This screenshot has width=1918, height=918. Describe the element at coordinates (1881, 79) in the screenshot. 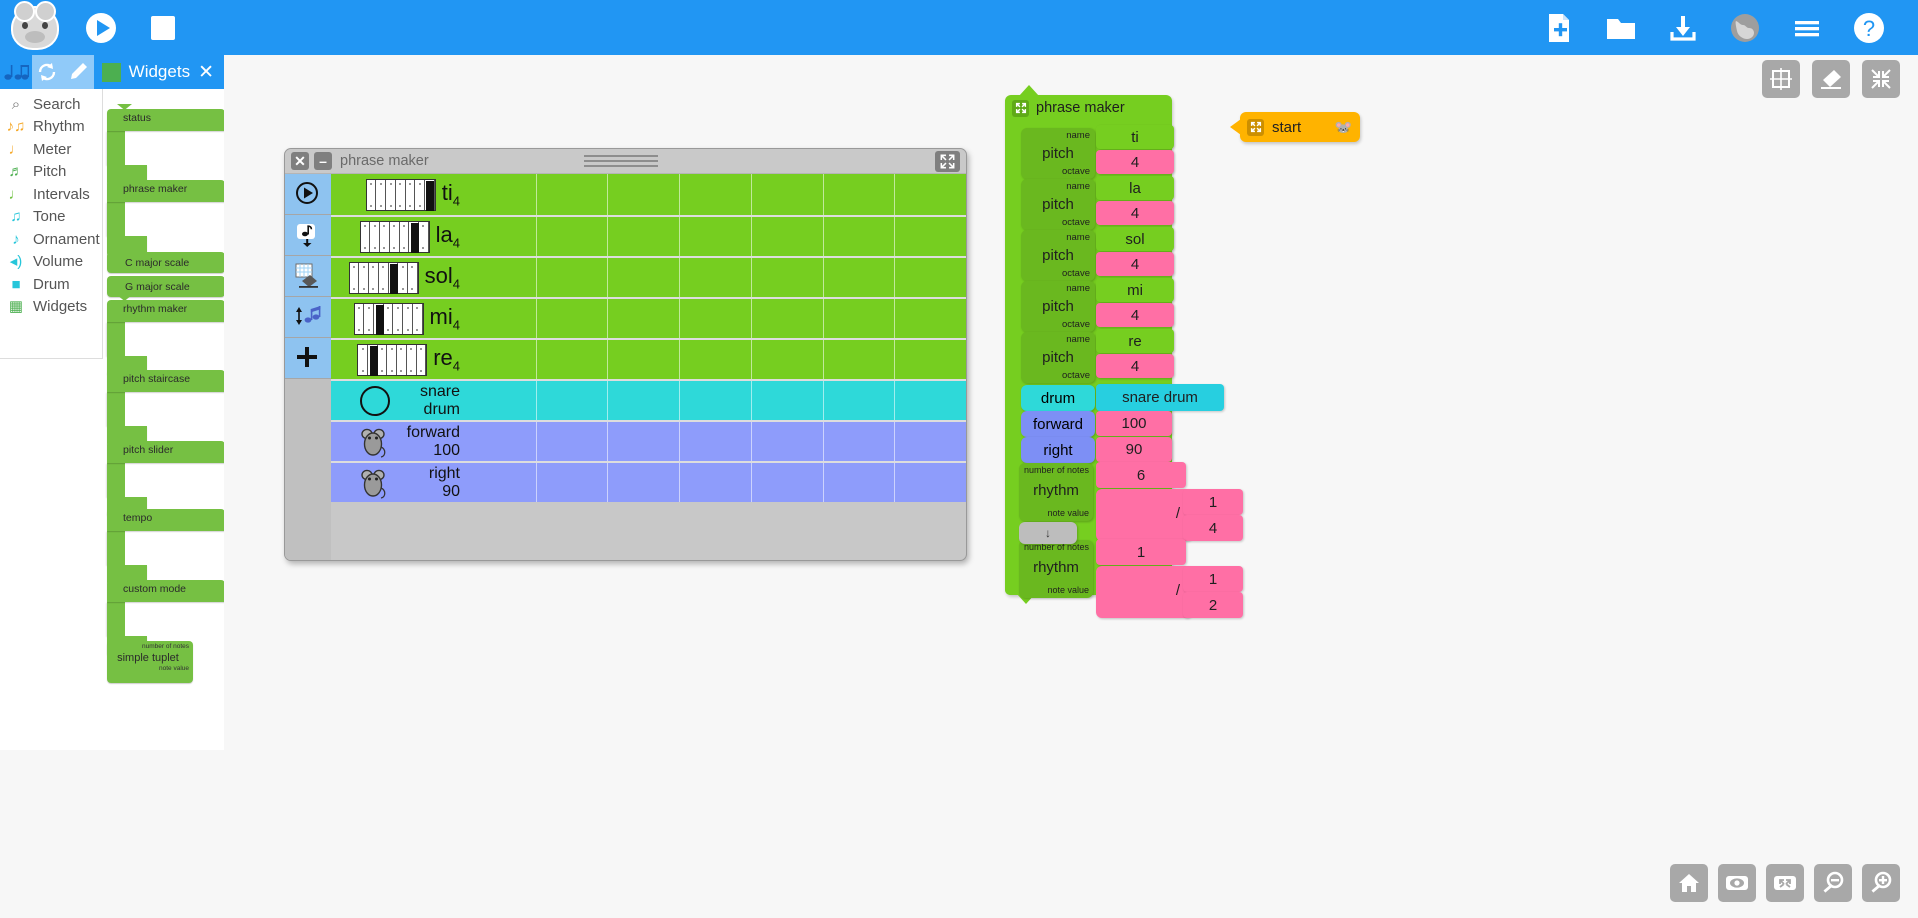

I see `collapse-button` at that location.